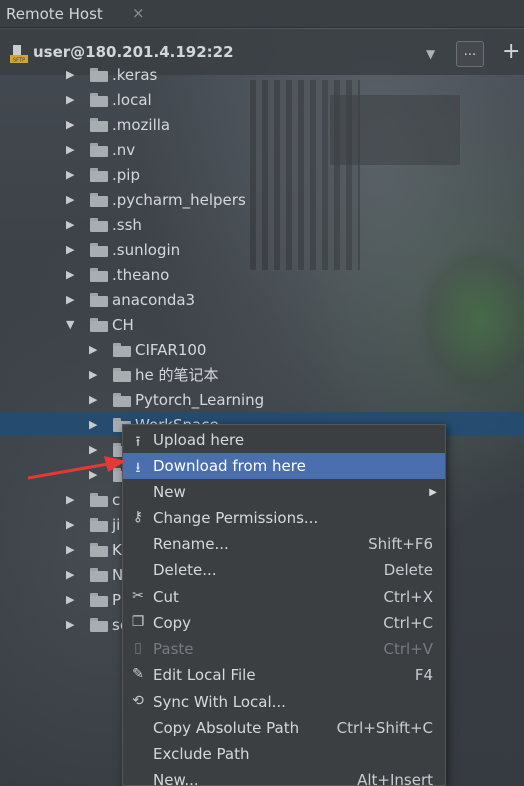  I want to click on tree-item: ▶ ji, so click(93, 524).